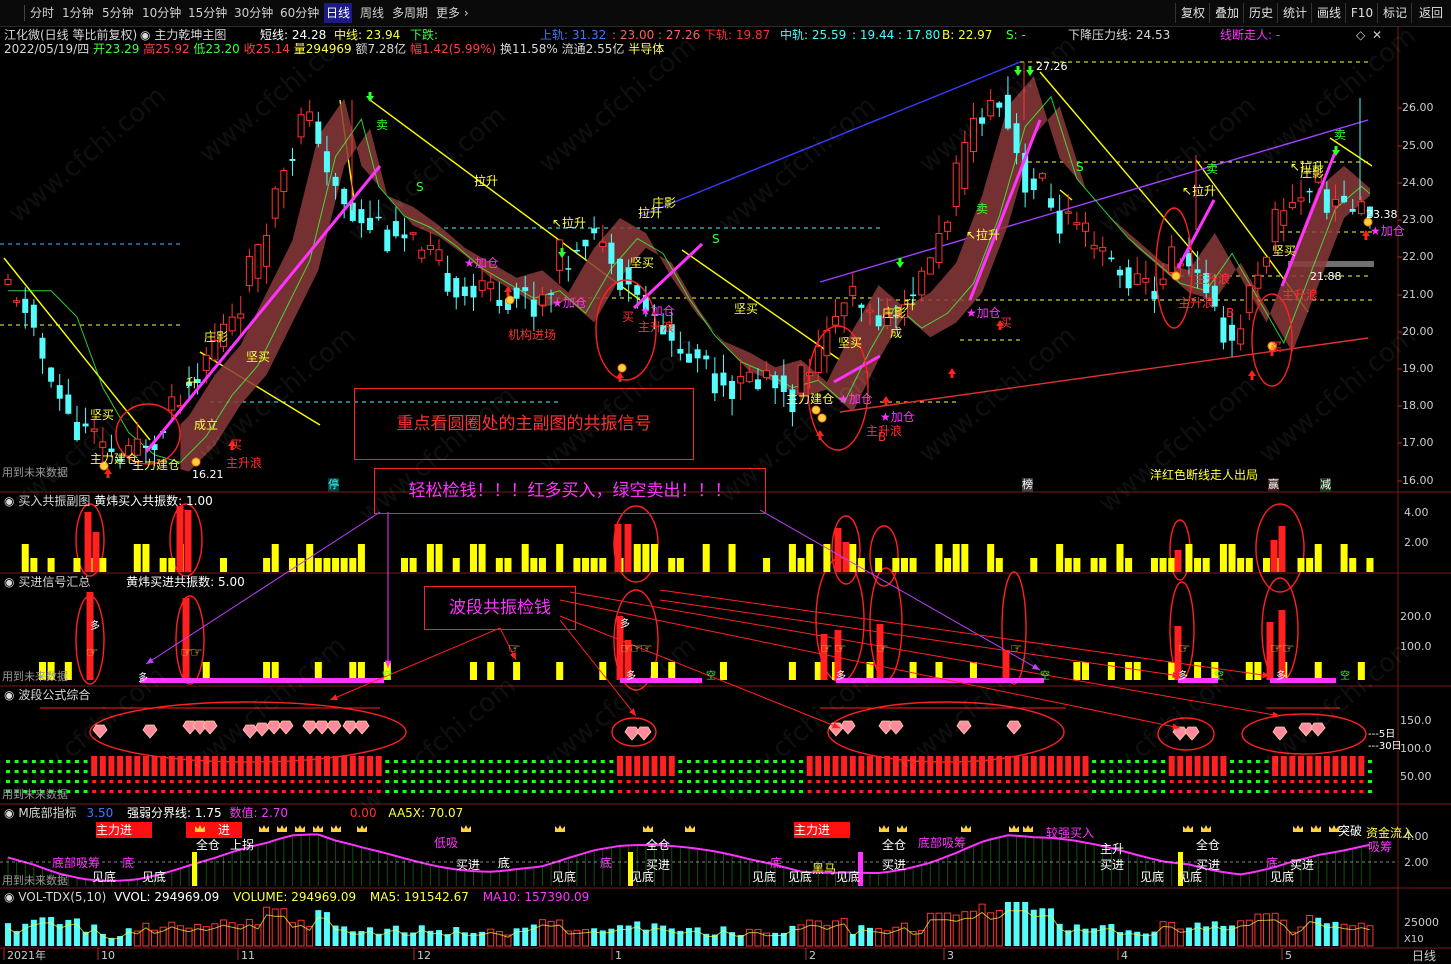 This screenshot has width=1451, height=964. I want to click on label-sell: 卖, so click(982, 209).